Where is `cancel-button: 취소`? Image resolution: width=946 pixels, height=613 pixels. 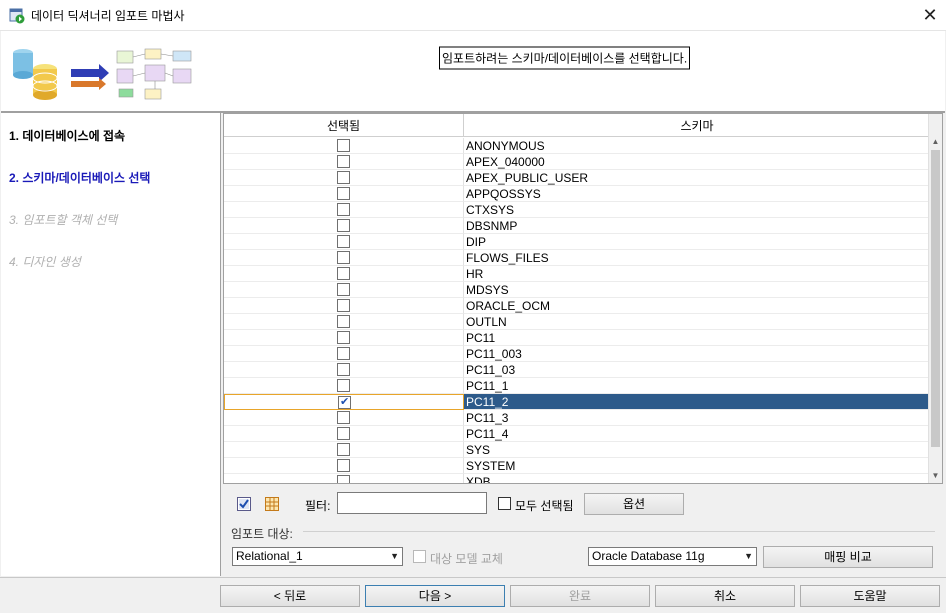 cancel-button: 취소 is located at coordinates (725, 596).